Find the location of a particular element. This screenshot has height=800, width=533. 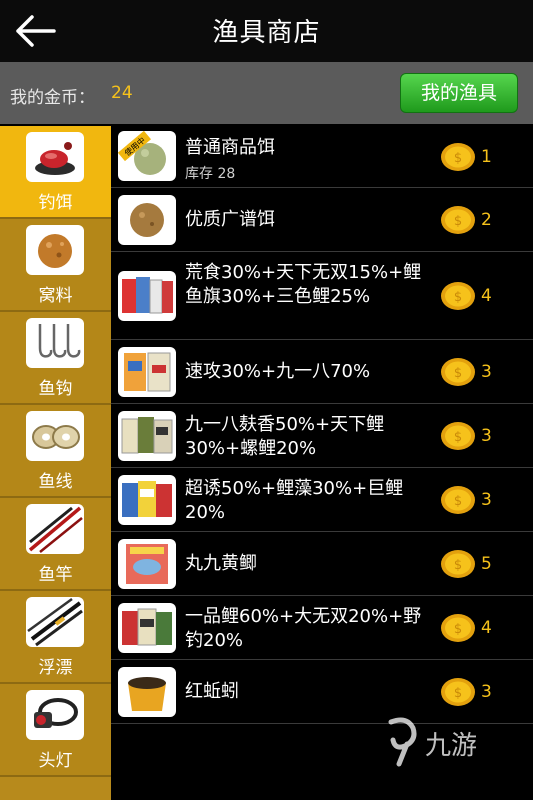

sidebar-item-rod: 鱼竿 is located at coordinates (55, 544).